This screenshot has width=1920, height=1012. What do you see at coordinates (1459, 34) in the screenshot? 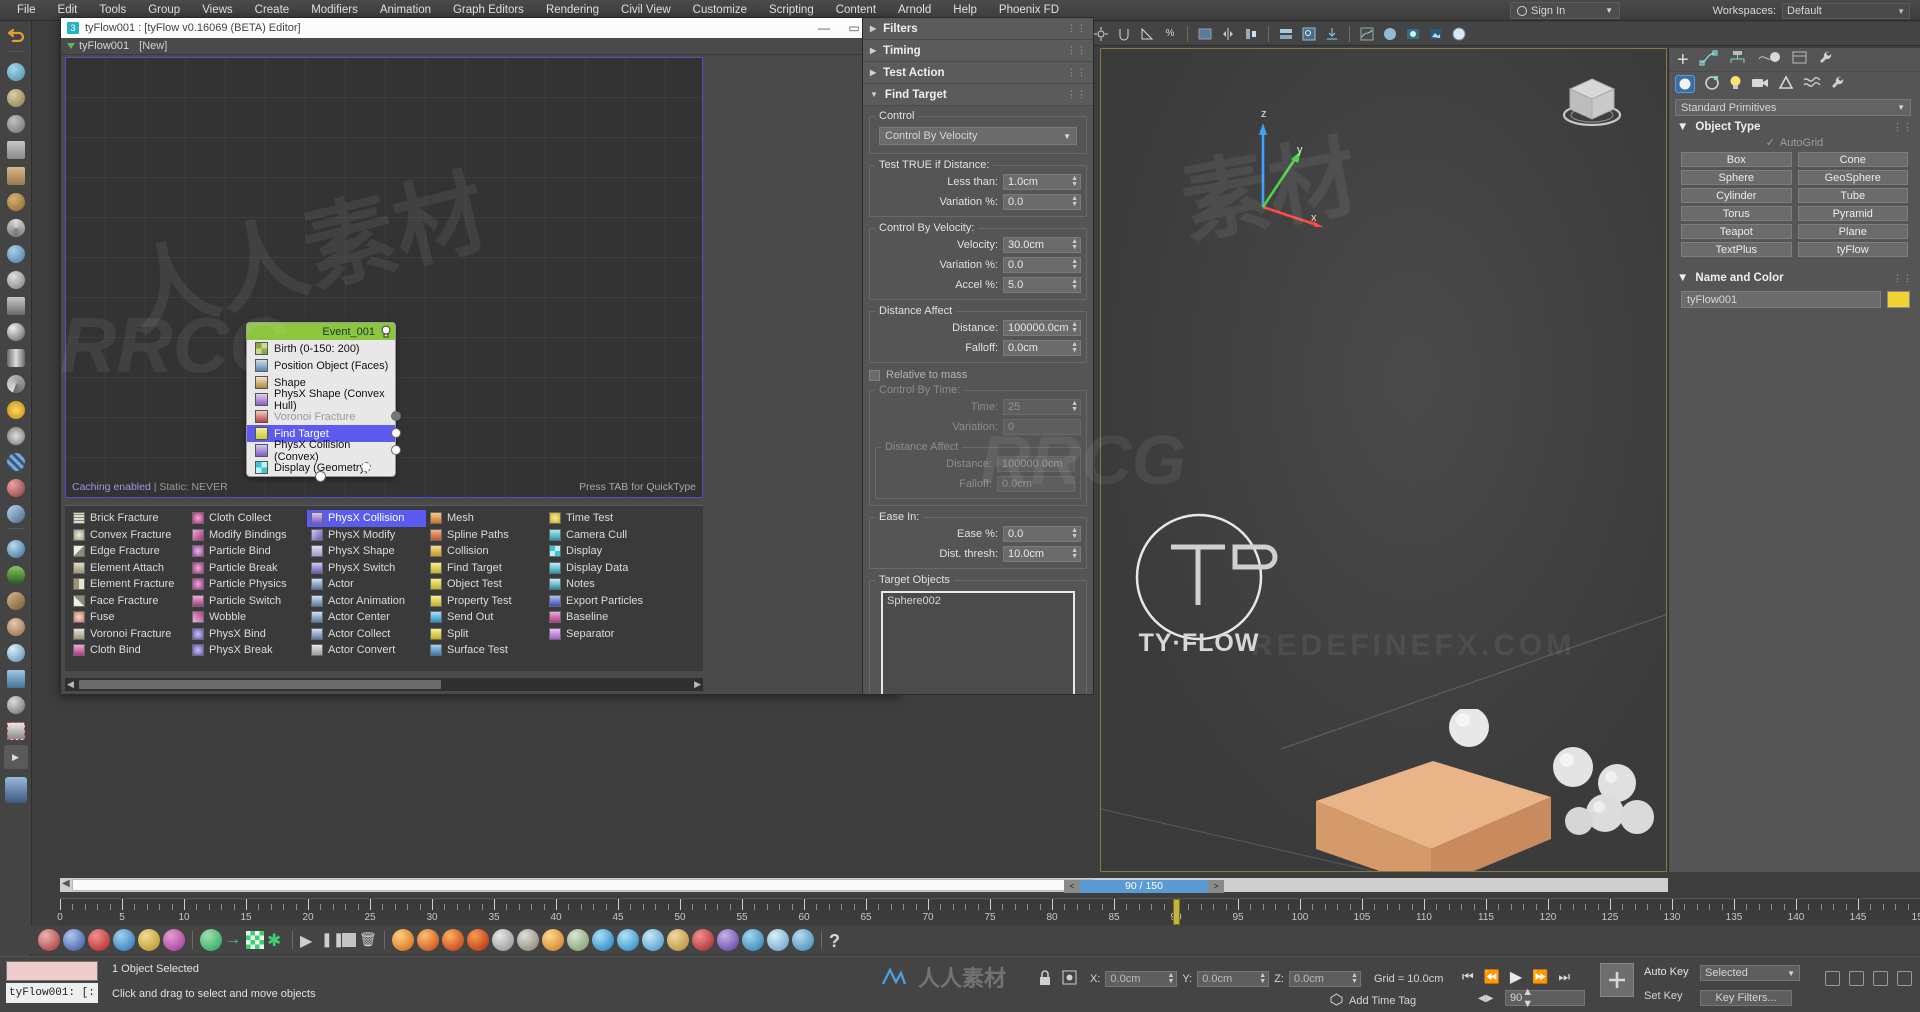
I see `render-production-icon` at bounding box center [1459, 34].